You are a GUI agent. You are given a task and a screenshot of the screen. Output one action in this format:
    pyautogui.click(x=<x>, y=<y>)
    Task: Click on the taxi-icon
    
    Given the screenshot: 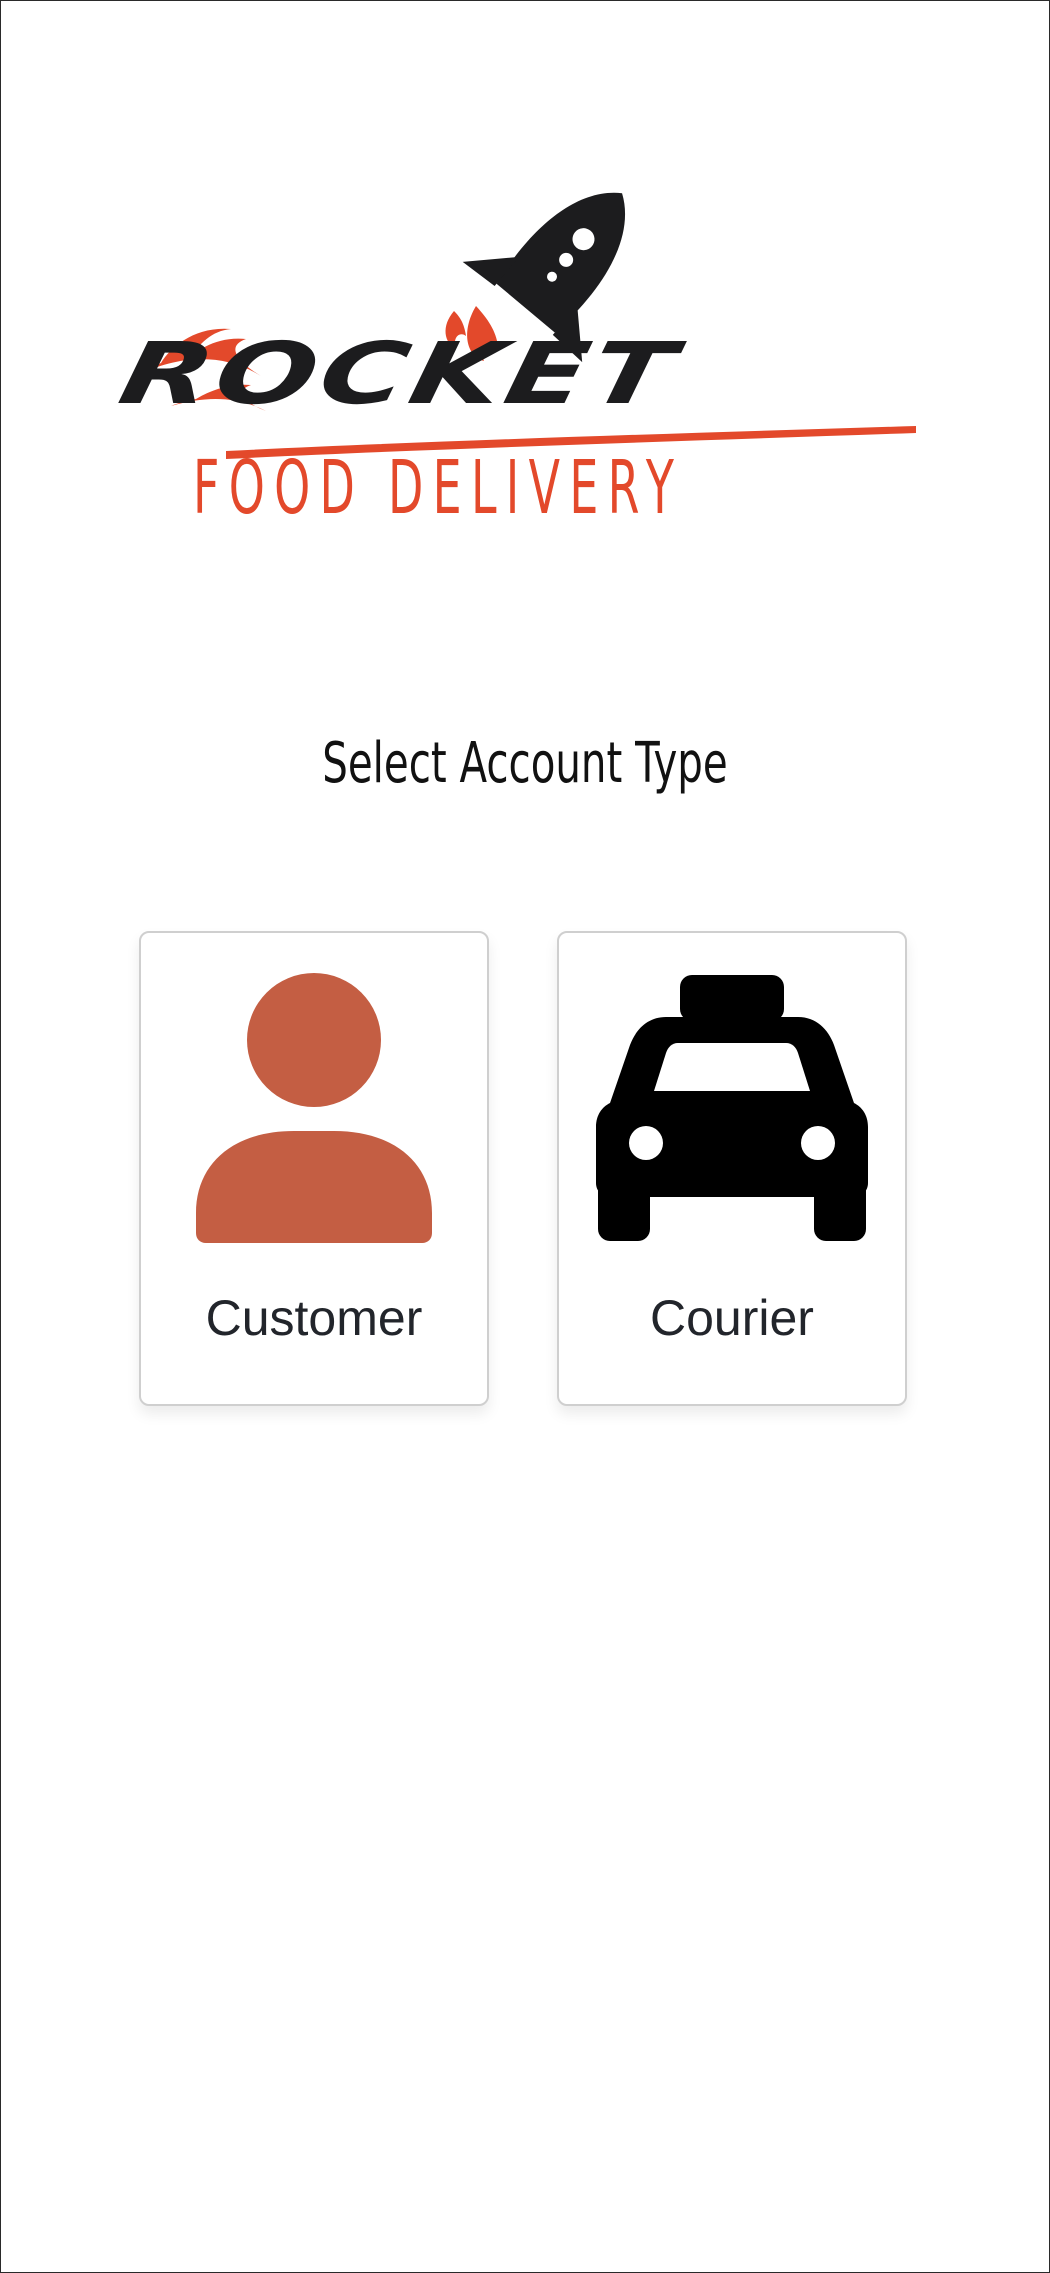 What is the action you would take?
    pyautogui.click(x=732, y=1108)
    